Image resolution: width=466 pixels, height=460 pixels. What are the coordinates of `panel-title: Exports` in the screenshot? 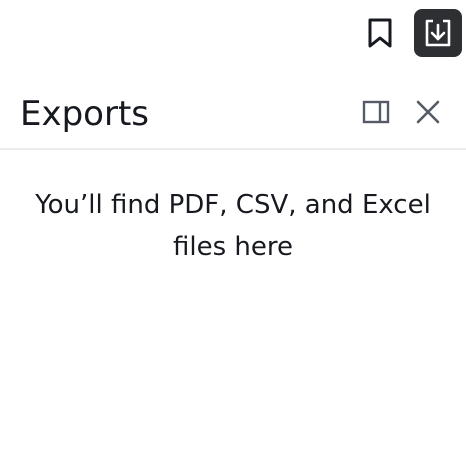 It's located at (85, 114).